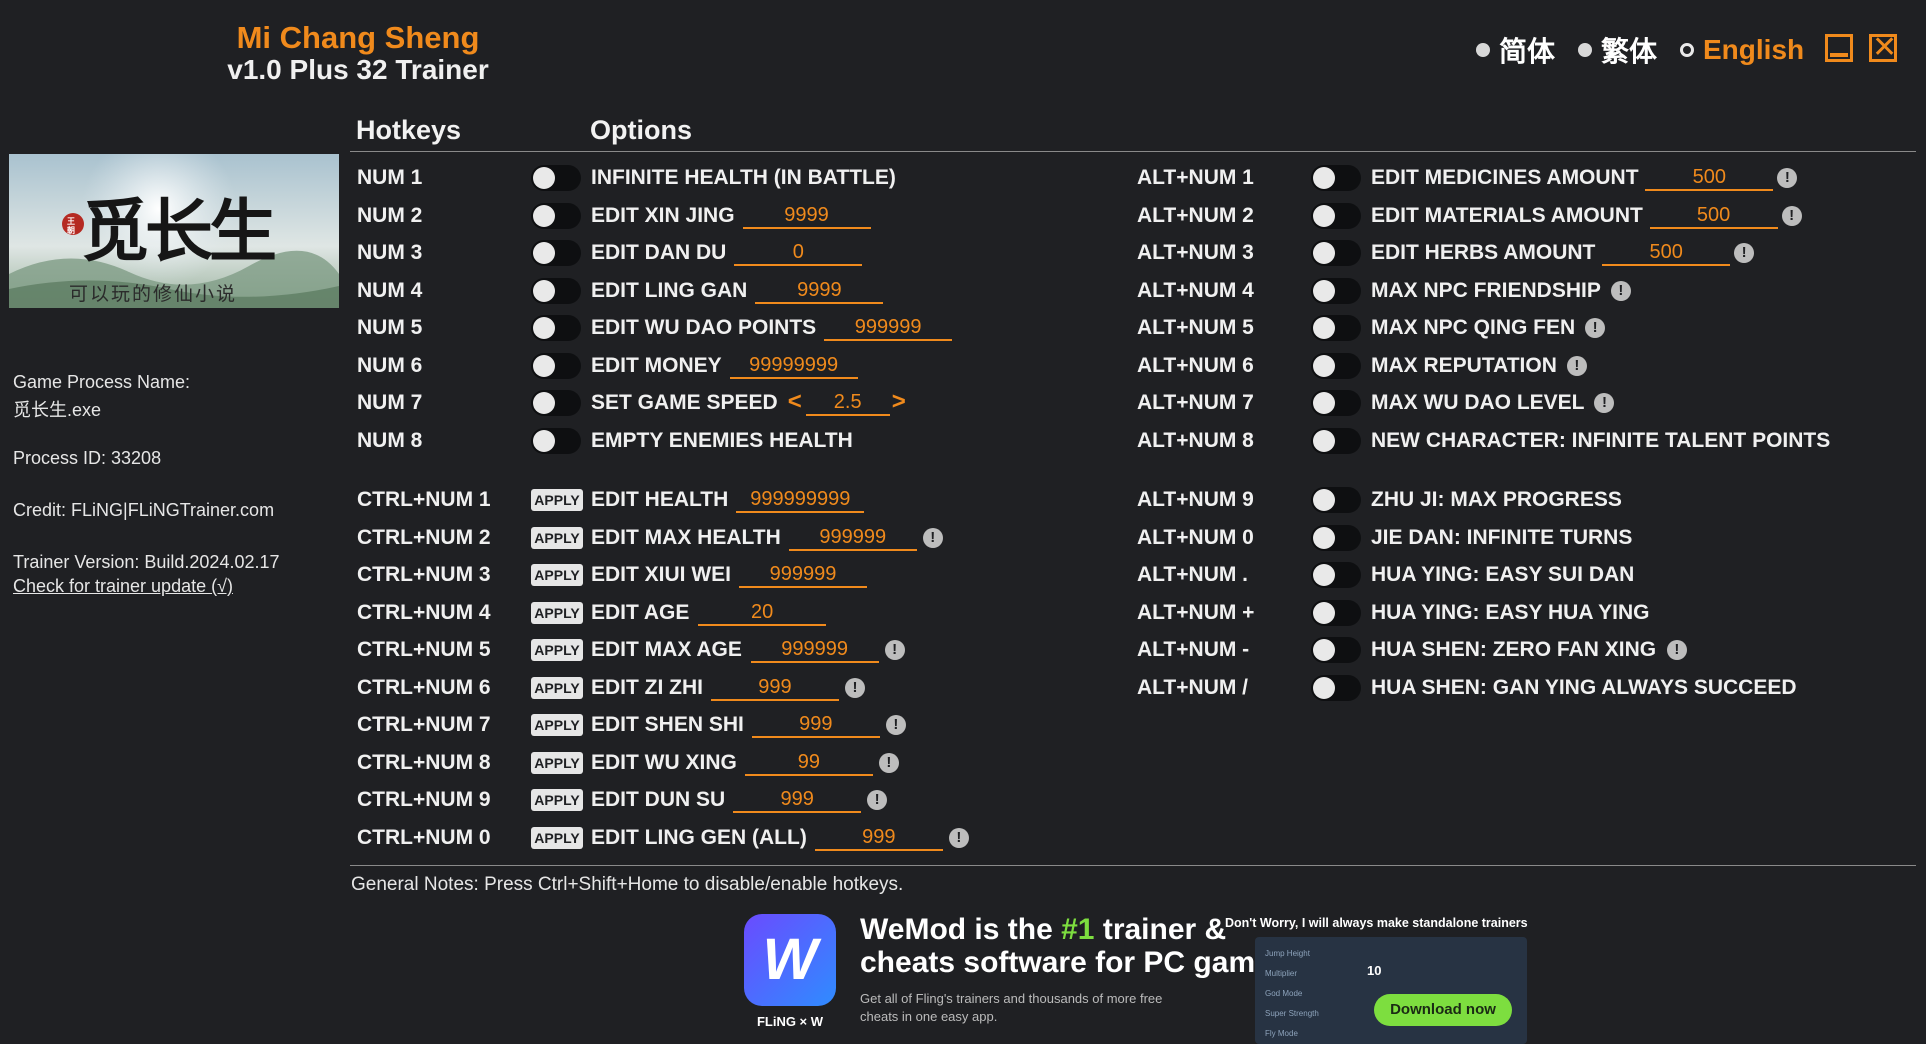 The height and width of the screenshot is (1044, 1926). I want to click on close-icon: ✕, so click(1883, 48).